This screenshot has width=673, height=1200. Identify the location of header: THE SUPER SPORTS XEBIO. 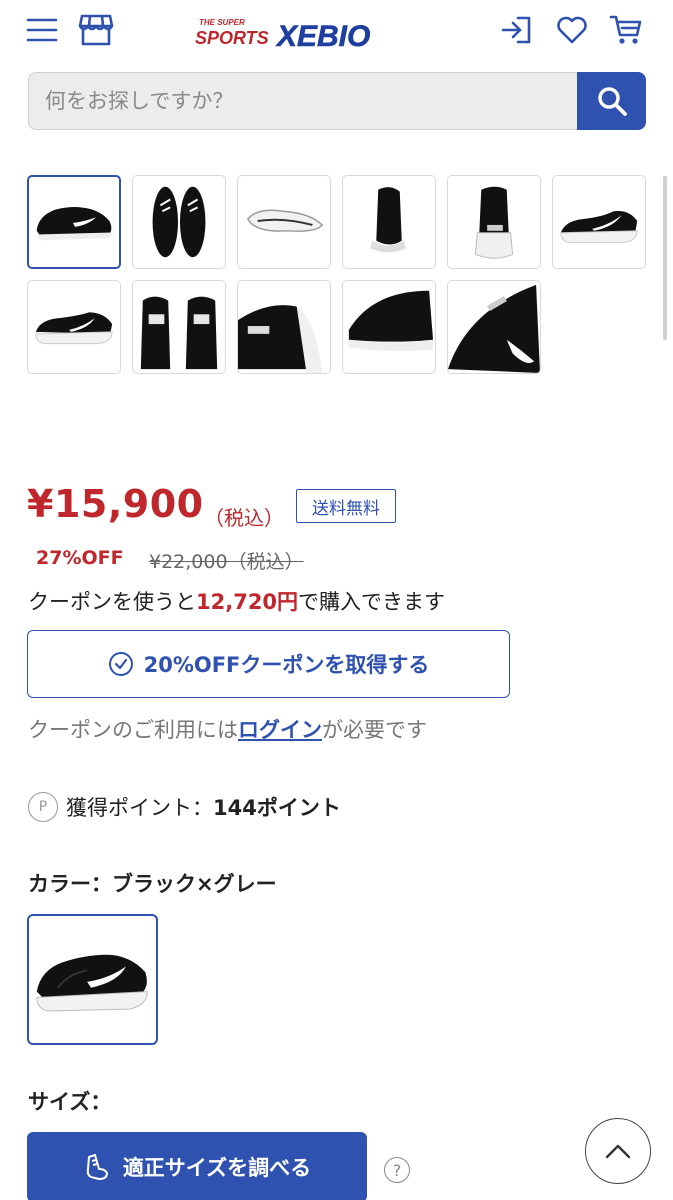
(336, 32).